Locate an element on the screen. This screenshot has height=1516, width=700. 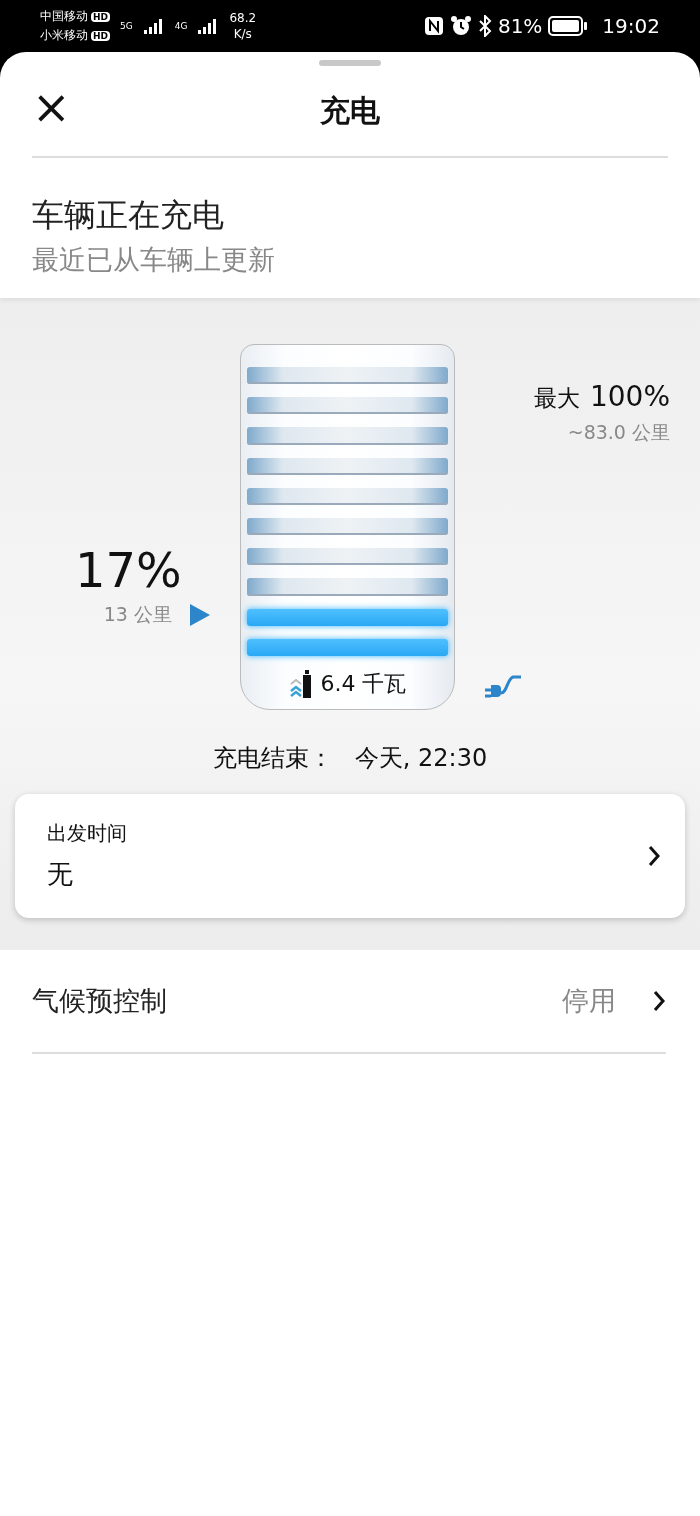
current-range: 13 公里 is located at coordinates (137, 614).